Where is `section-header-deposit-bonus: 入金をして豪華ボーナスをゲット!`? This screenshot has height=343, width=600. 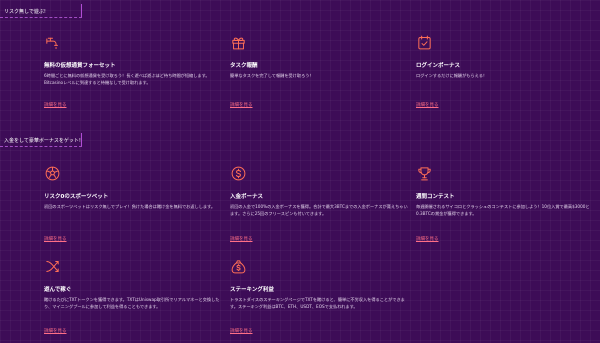
section-header-deposit-bonus: 入金をして豪華ボーナスをゲット! is located at coordinates (41, 140).